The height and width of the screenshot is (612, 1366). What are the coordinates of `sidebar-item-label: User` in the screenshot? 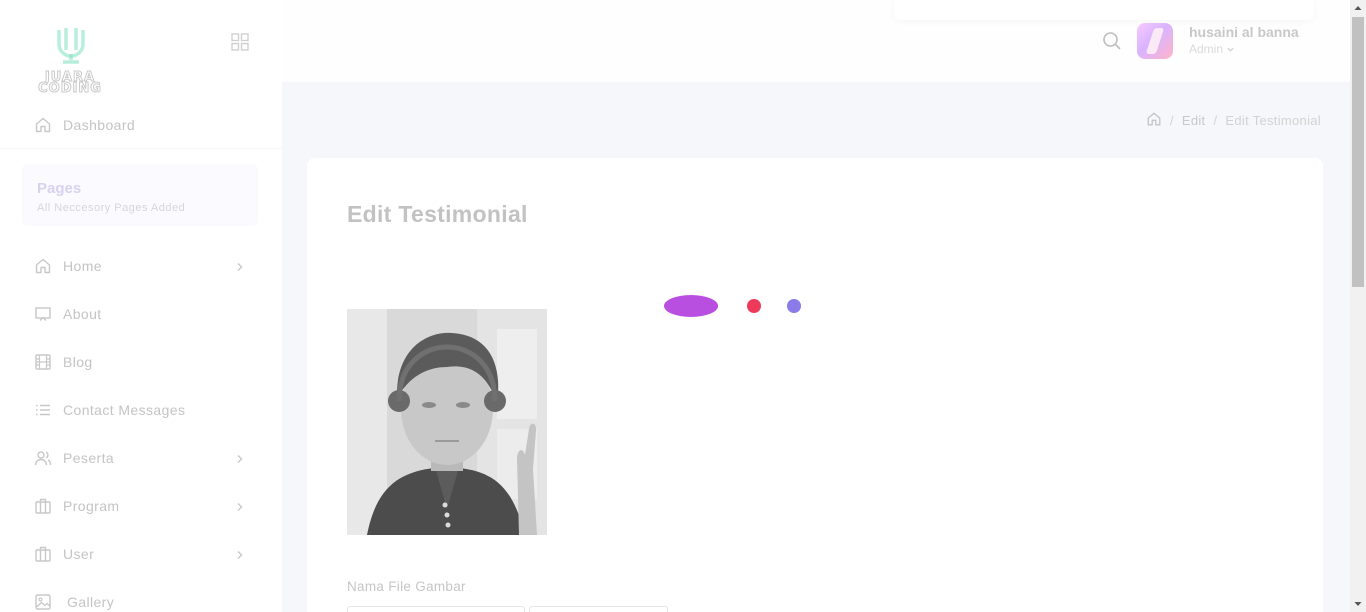 It's located at (79, 554).